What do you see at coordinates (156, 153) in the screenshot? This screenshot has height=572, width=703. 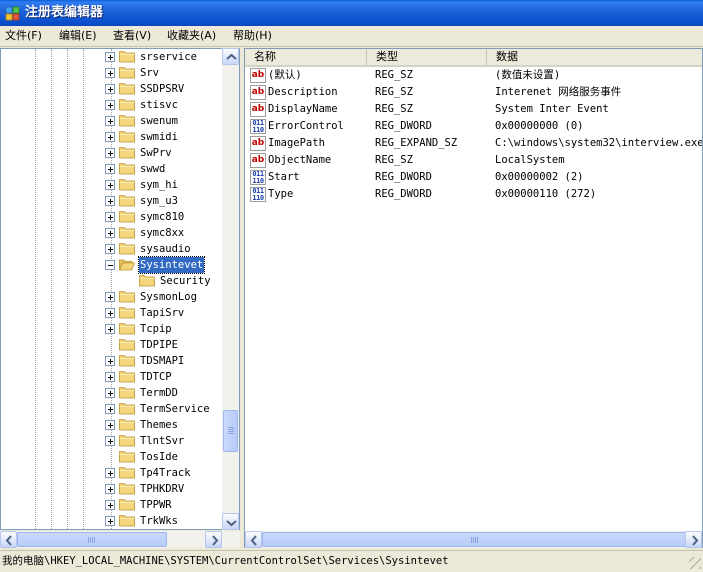 I see `tree-node-label: SwPrv` at bounding box center [156, 153].